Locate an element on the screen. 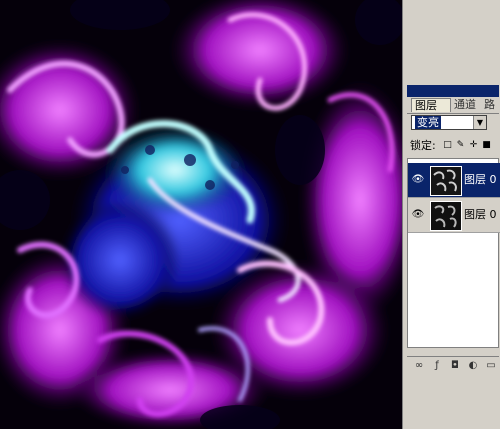 The width and height of the screenshot is (500, 429). layer-row: 👁 图层 0 副 is located at coordinates (454, 215).